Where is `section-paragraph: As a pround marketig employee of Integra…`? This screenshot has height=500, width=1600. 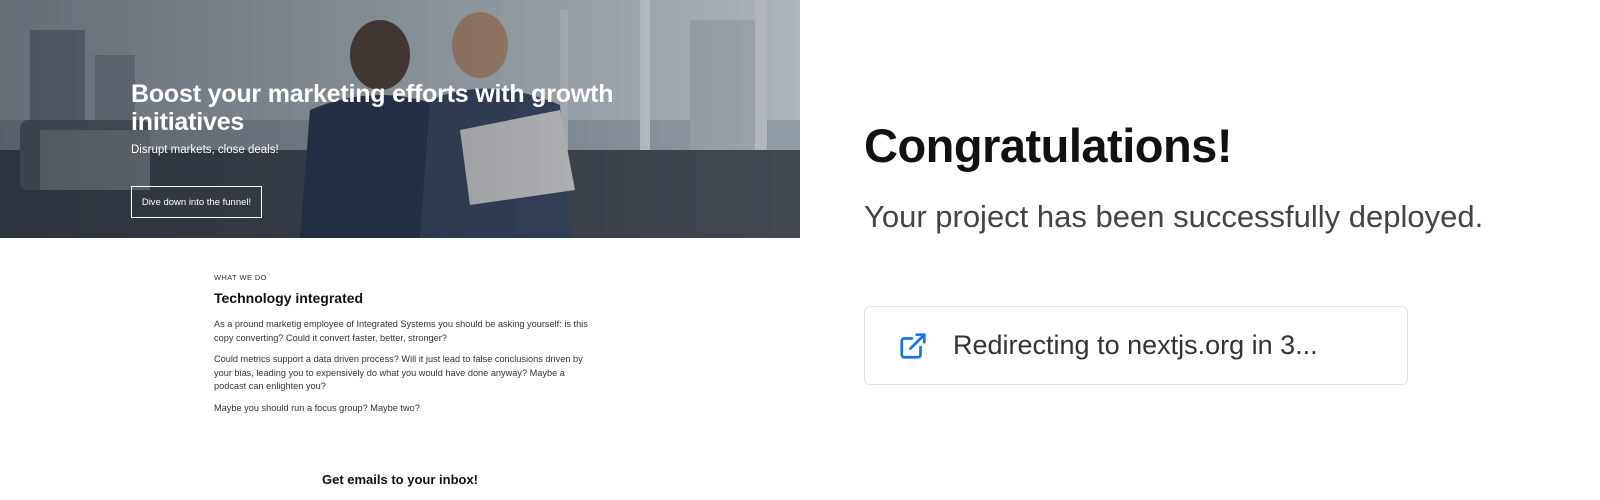 section-paragraph: As a pround marketig employee of Integra… is located at coordinates (401, 331).